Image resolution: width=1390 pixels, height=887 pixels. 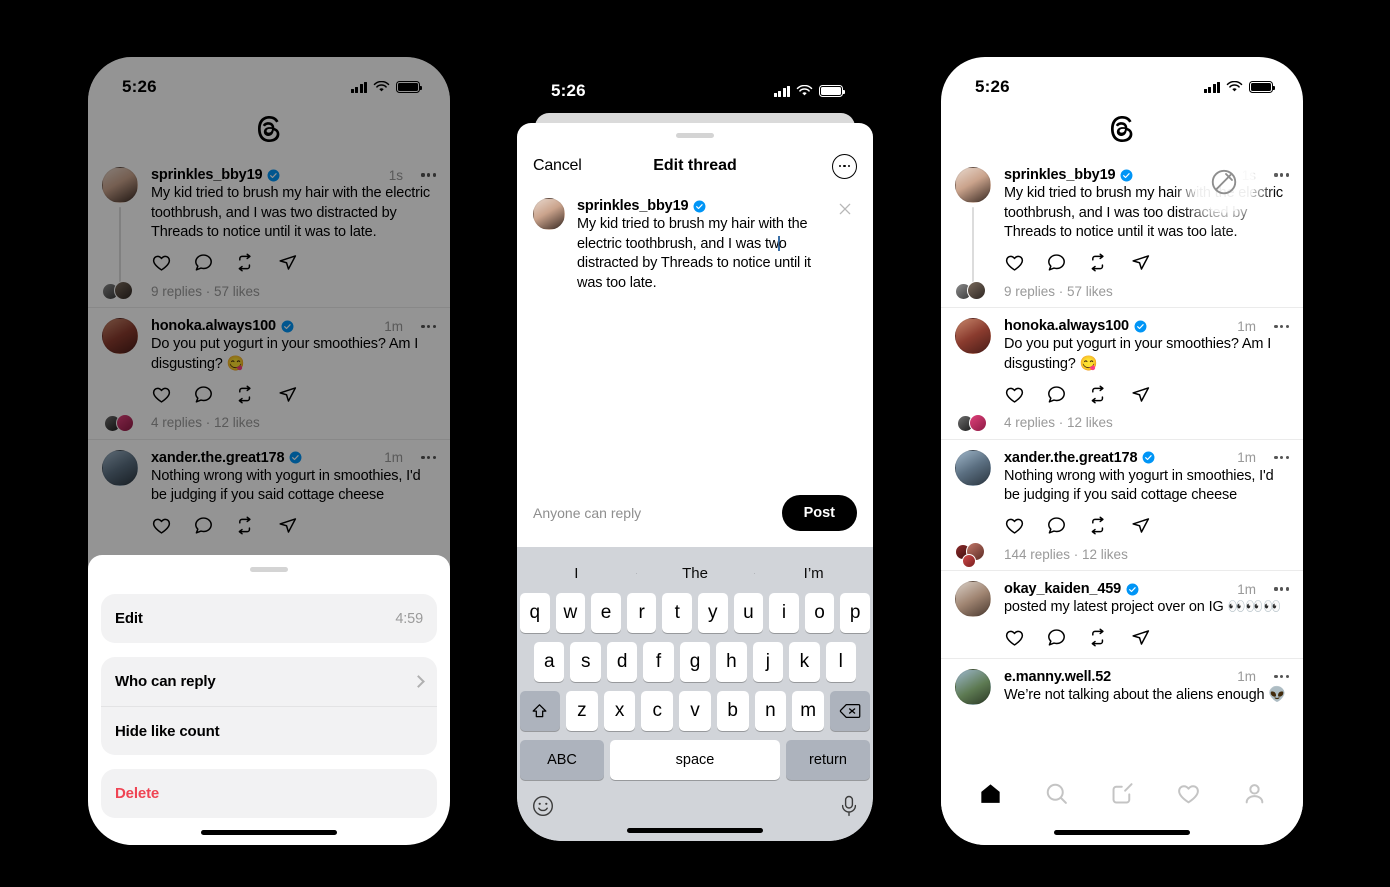 I want to click on key-space: space, so click(x=695, y=760).